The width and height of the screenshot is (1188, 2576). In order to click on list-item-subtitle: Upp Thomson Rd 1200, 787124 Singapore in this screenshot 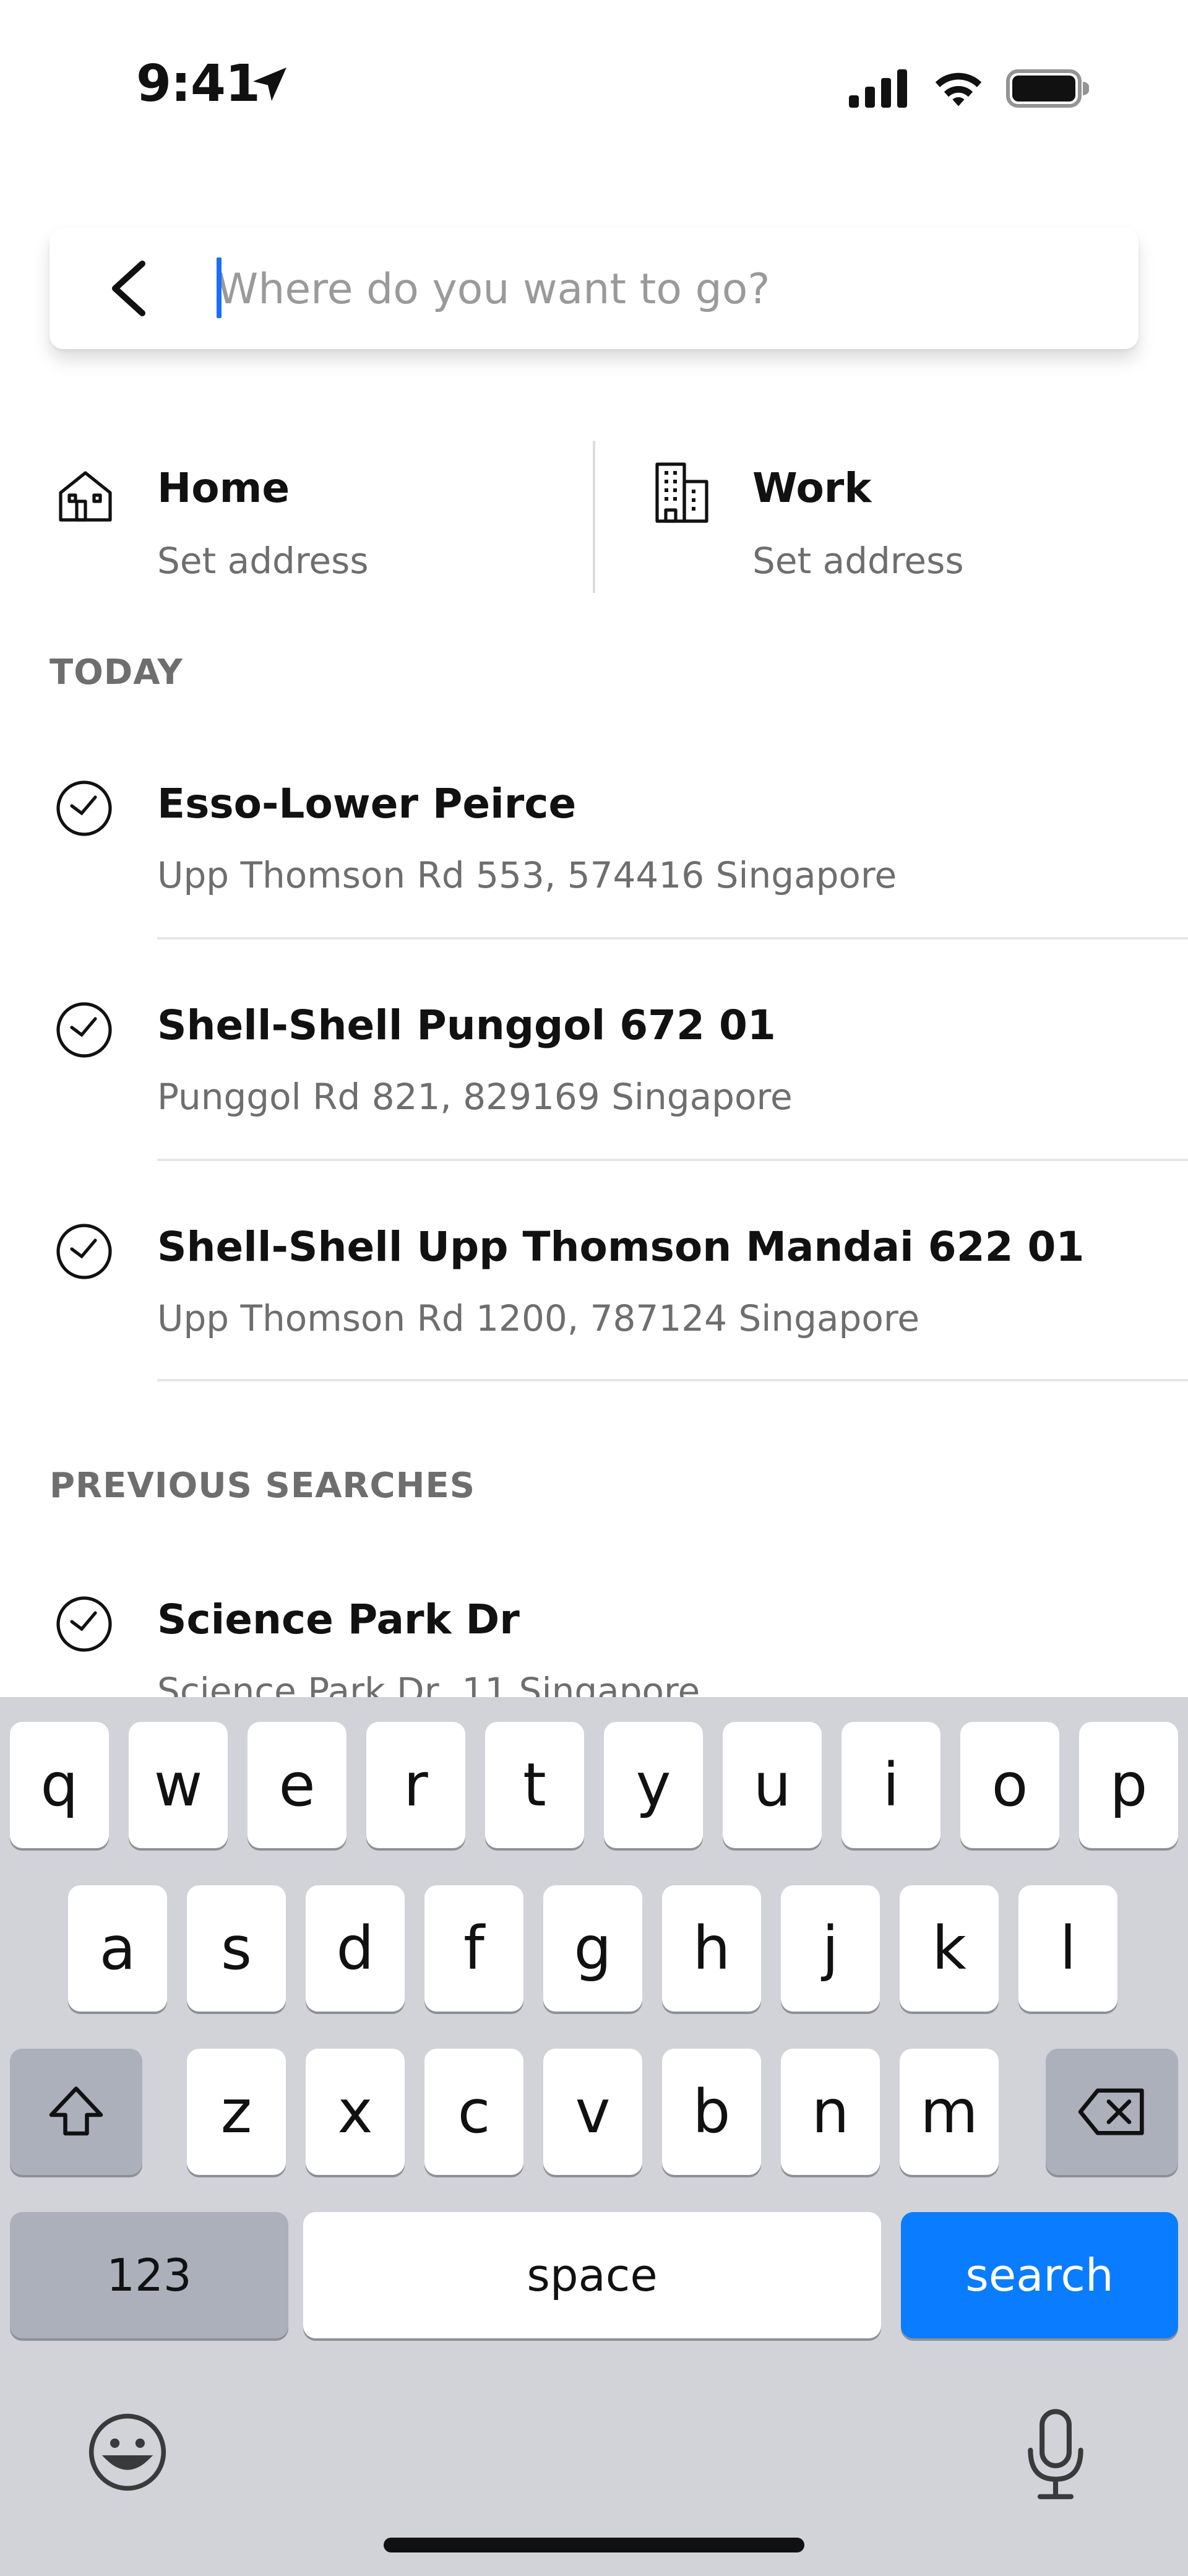, I will do `click(538, 1318)`.